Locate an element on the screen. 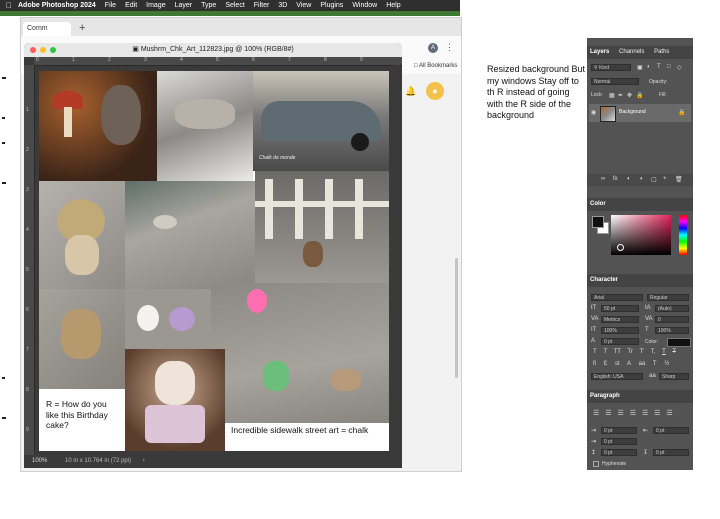  align-center-icon: ☰ is located at coordinates (608, 413).